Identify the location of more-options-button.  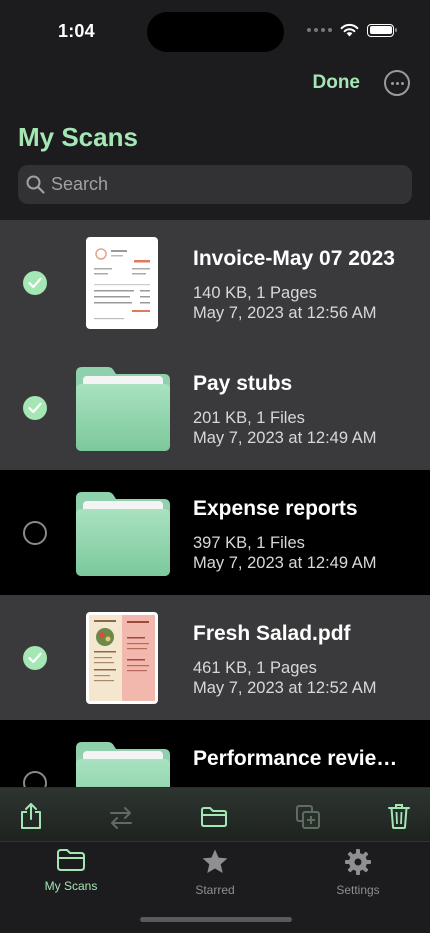
(397, 83).